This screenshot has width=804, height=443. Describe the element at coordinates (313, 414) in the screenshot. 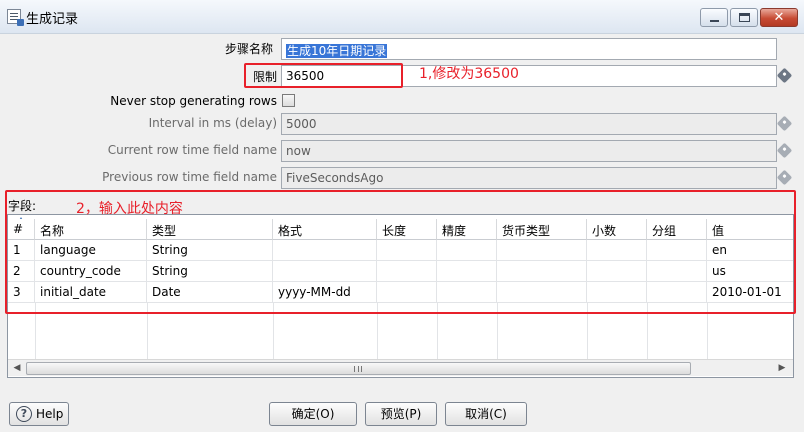

I see `ok-button: 确定(O)` at that location.